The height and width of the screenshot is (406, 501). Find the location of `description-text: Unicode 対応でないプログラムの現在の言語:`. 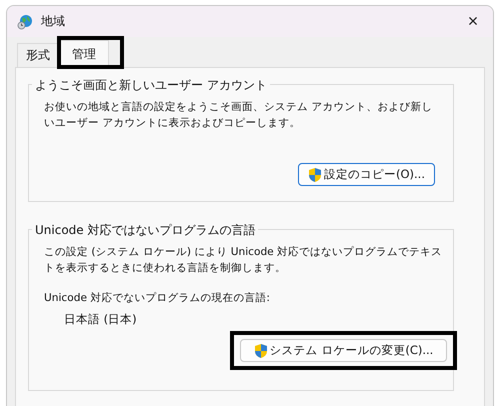

description-text: Unicode 対応でないプログラムの現在の言語: is located at coordinates (157, 298).